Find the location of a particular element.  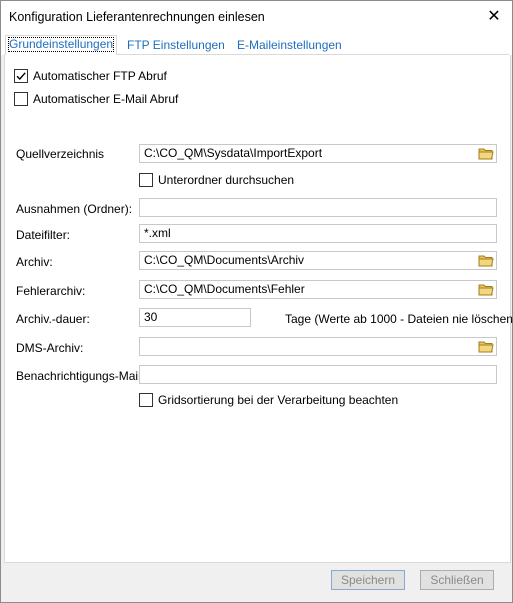

archiv-field: C:\CO_QM\Documents\Archiv is located at coordinates (318, 260).